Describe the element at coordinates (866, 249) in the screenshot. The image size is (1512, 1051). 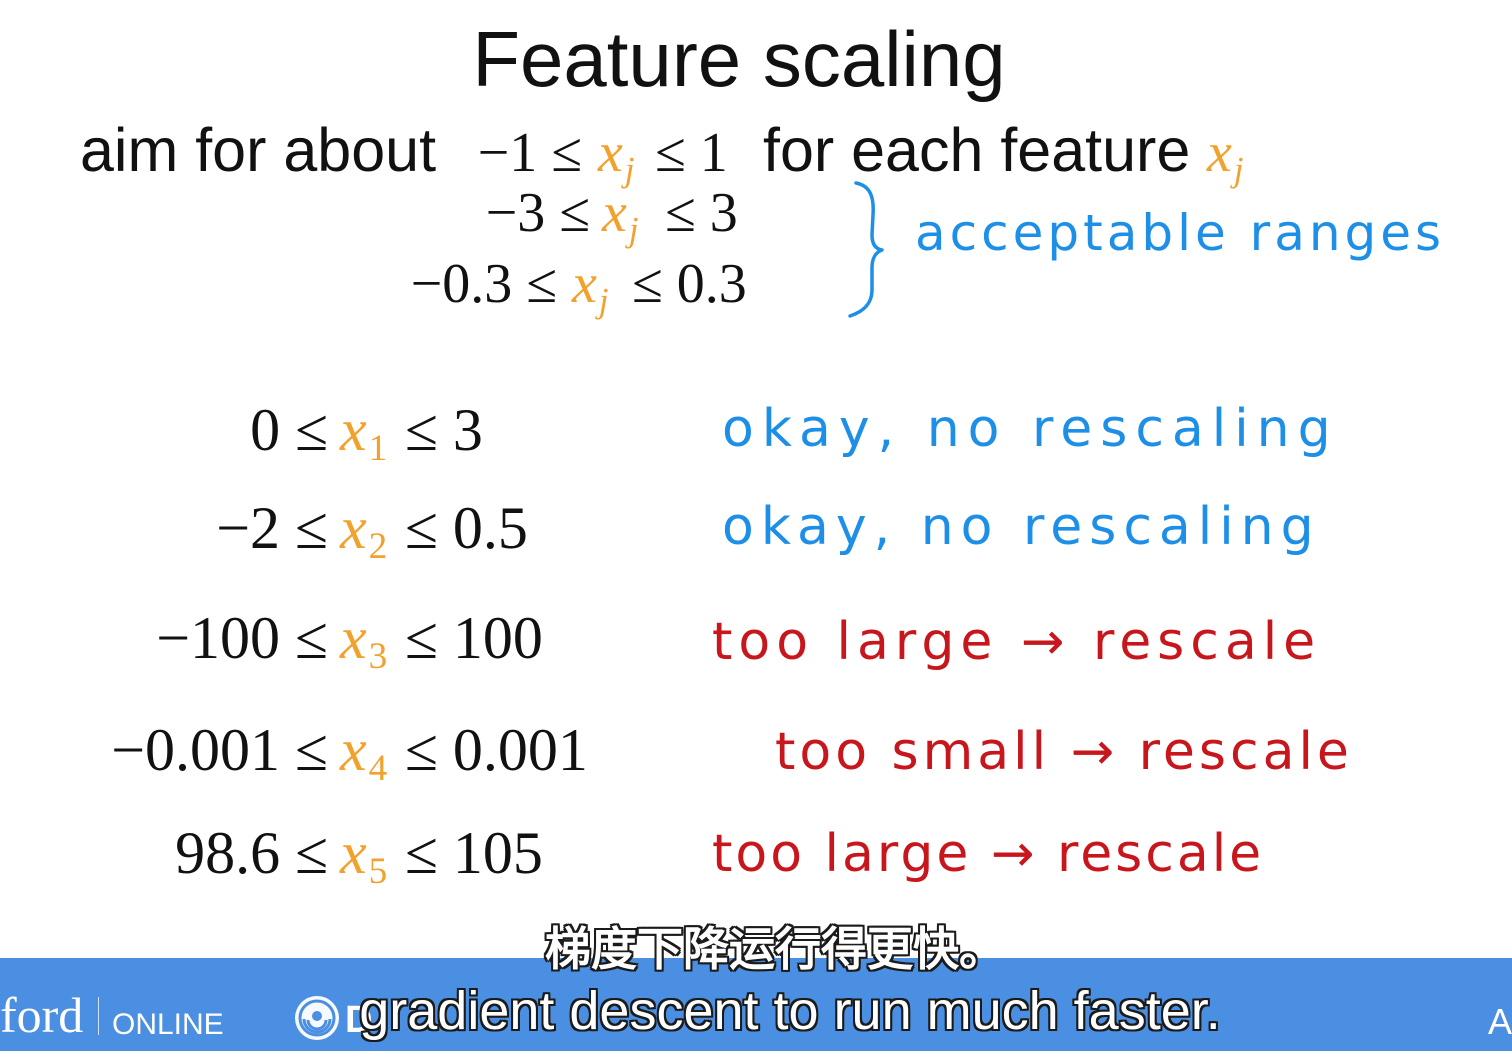
I see `curly-brace-icon` at that location.